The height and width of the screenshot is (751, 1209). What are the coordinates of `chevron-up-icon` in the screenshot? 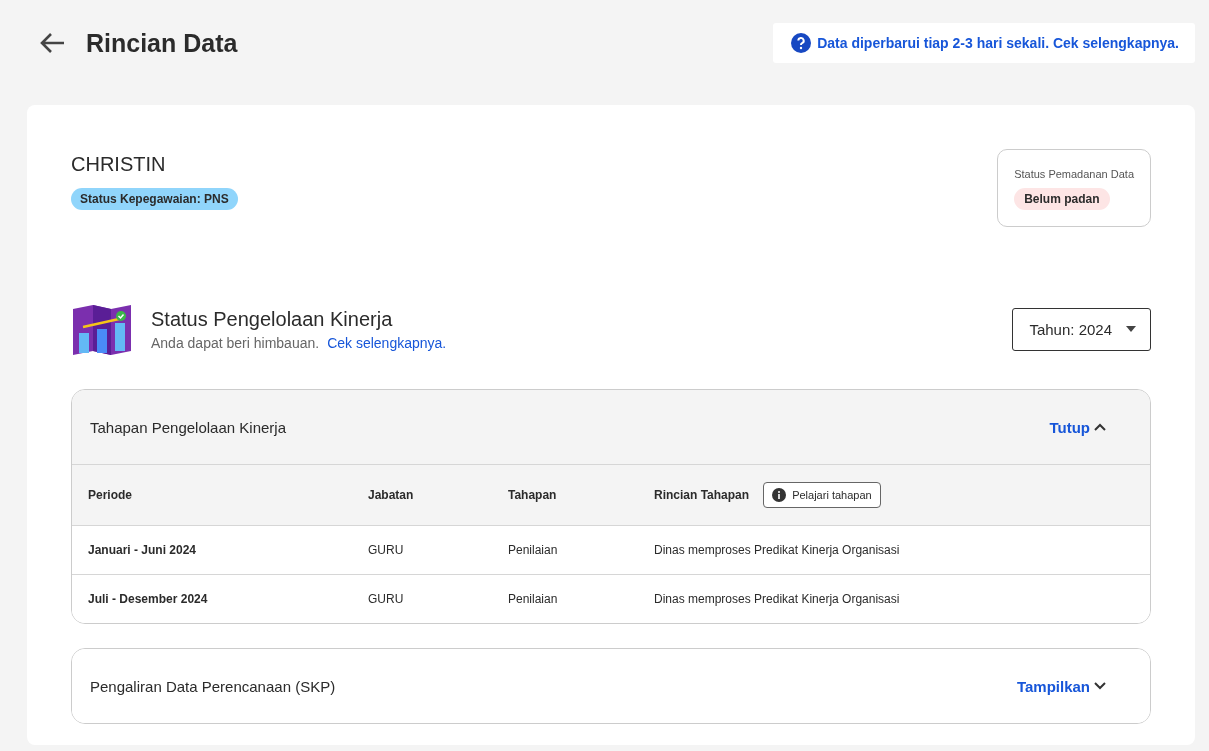 It's located at (1100, 427).